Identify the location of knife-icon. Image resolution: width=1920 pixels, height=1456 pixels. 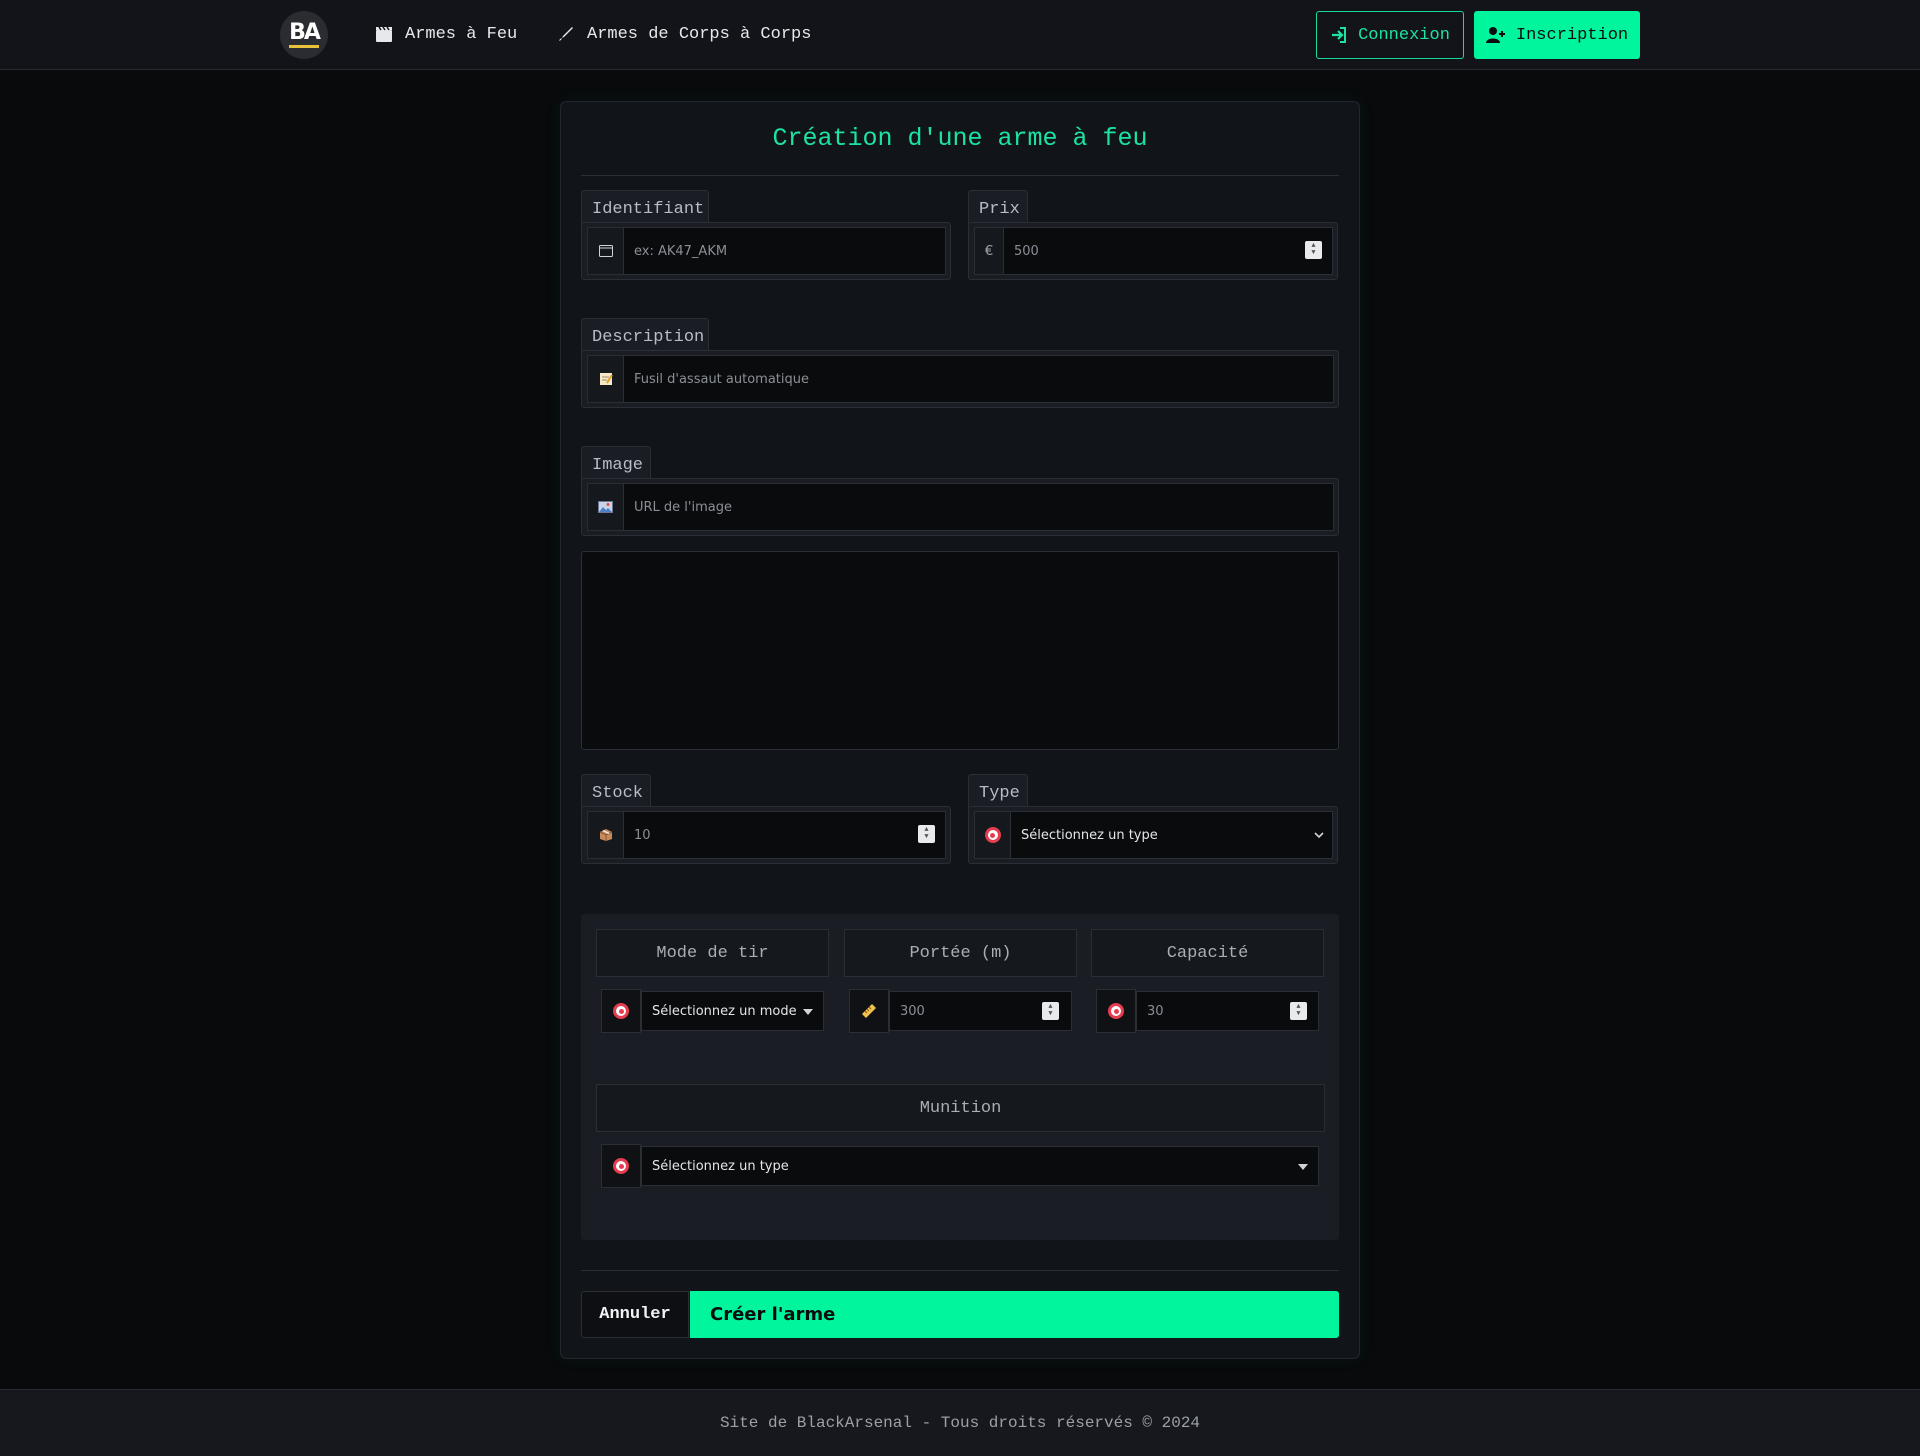
(566, 34).